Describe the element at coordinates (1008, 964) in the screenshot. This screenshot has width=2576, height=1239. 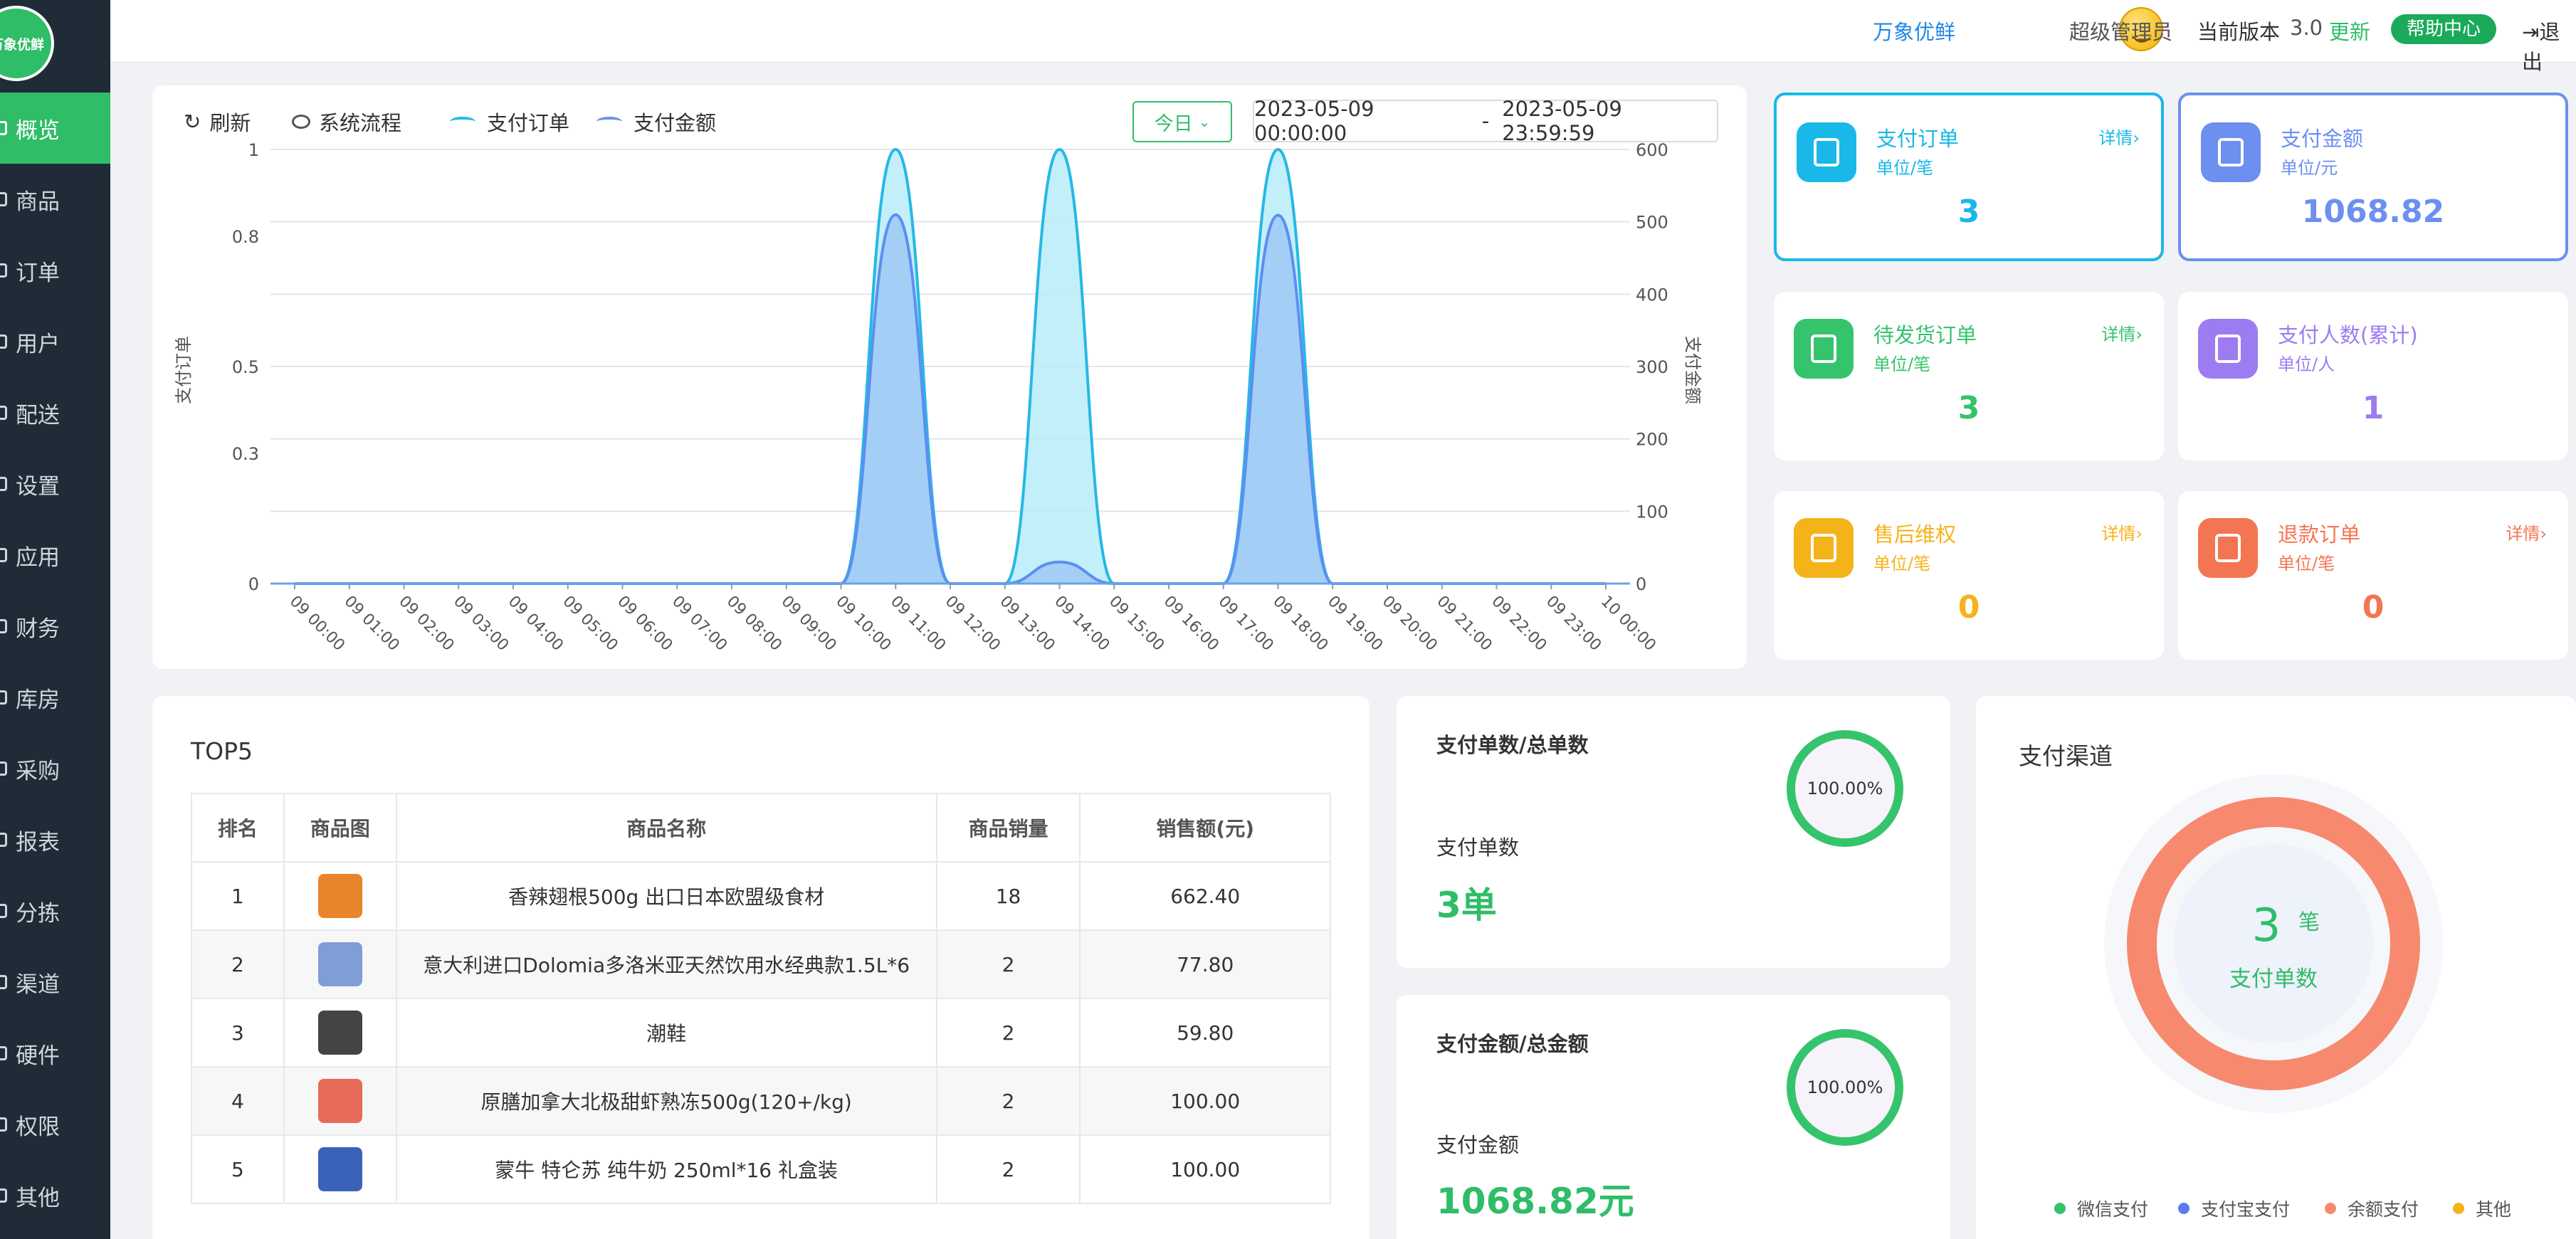
I see `qty-cell: 2` at that location.